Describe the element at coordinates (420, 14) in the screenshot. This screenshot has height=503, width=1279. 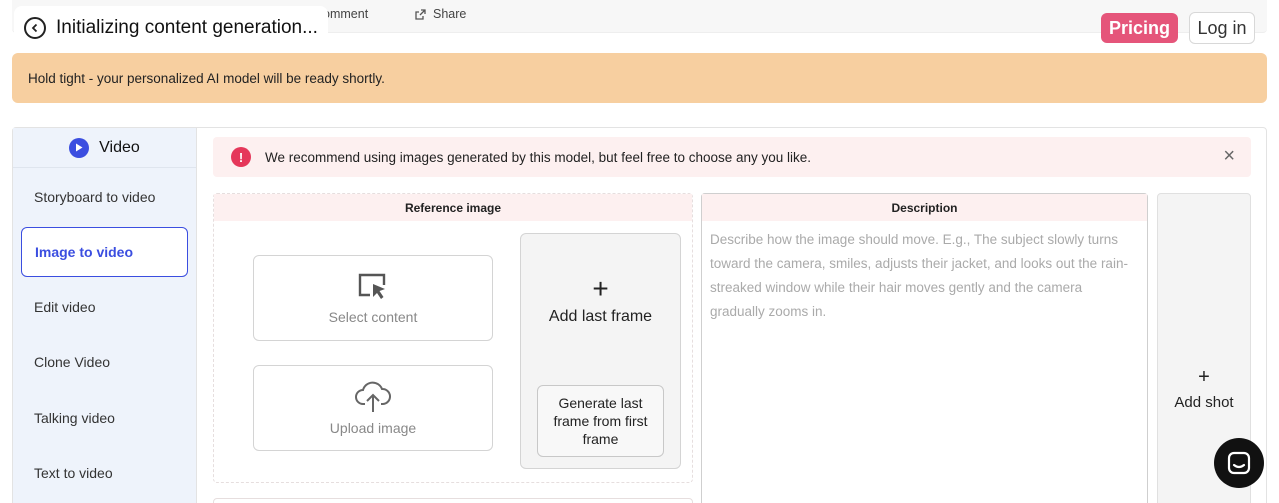
I see `share-icon` at that location.